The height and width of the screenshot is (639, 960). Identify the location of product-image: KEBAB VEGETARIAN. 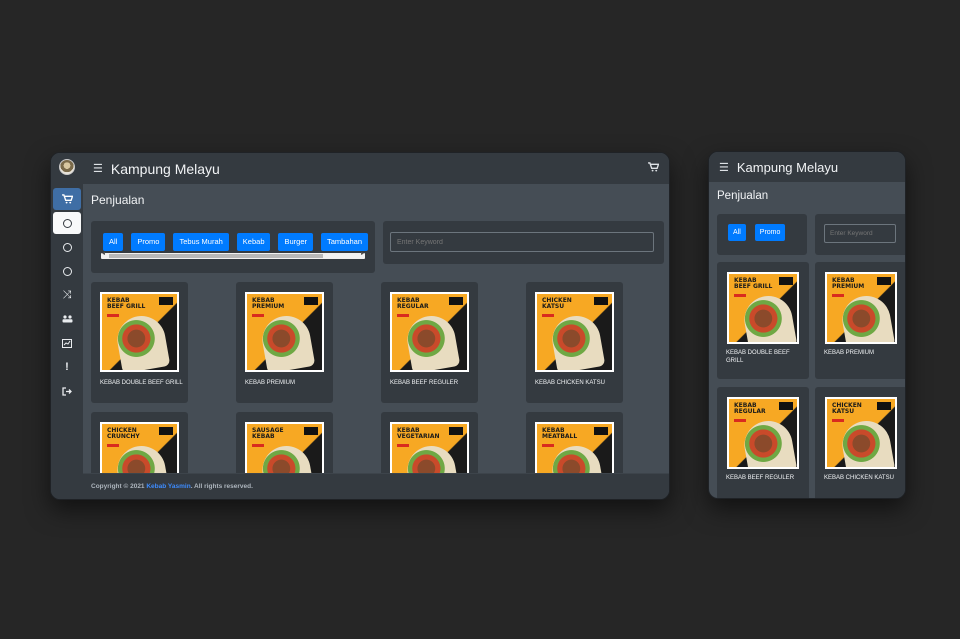
(429, 447).